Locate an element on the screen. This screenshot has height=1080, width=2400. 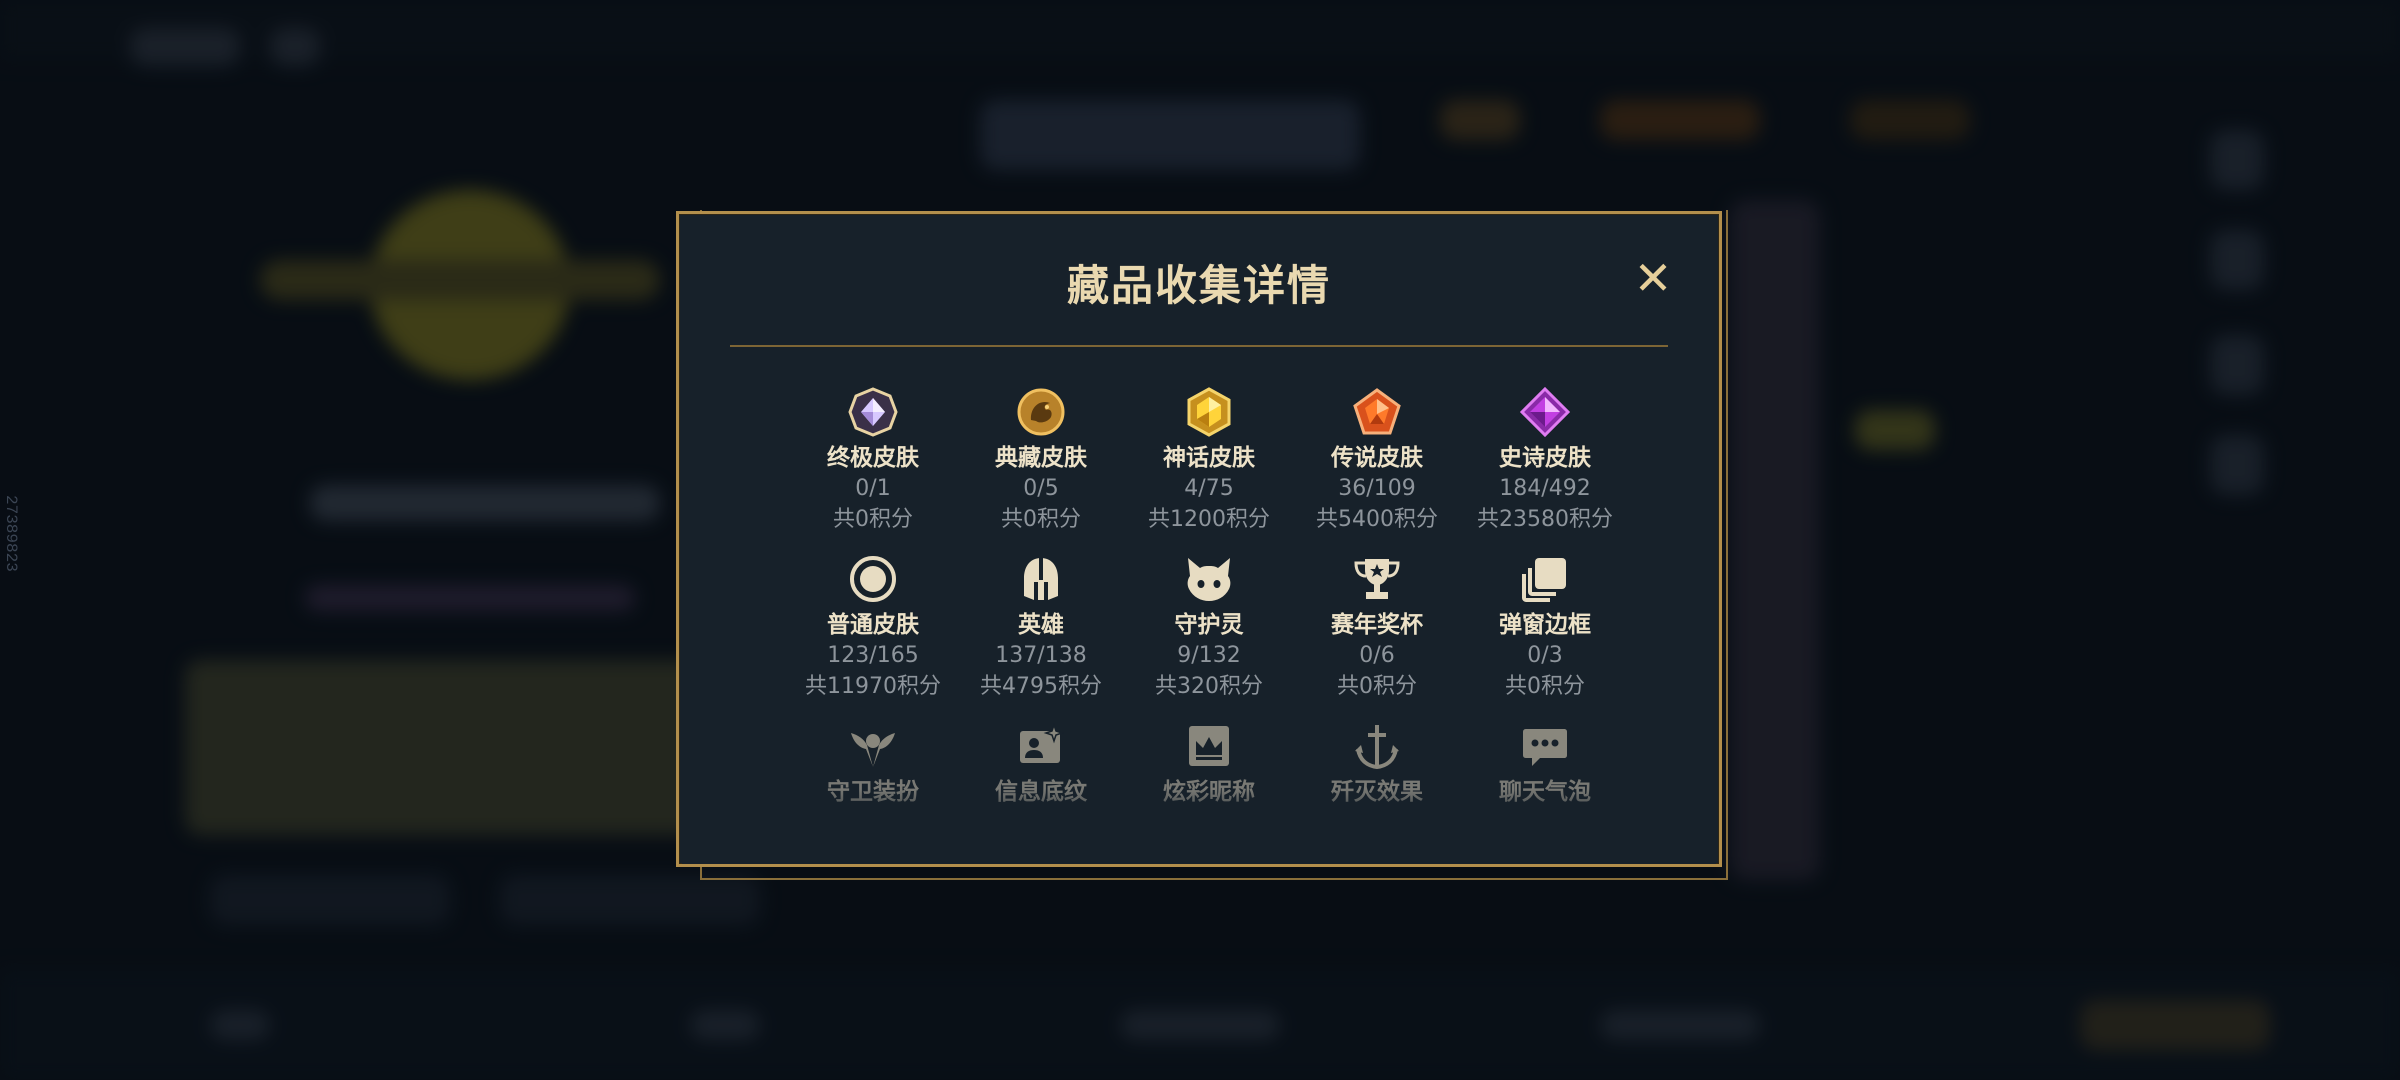
ward-icon is located at coordinates (873, 746).